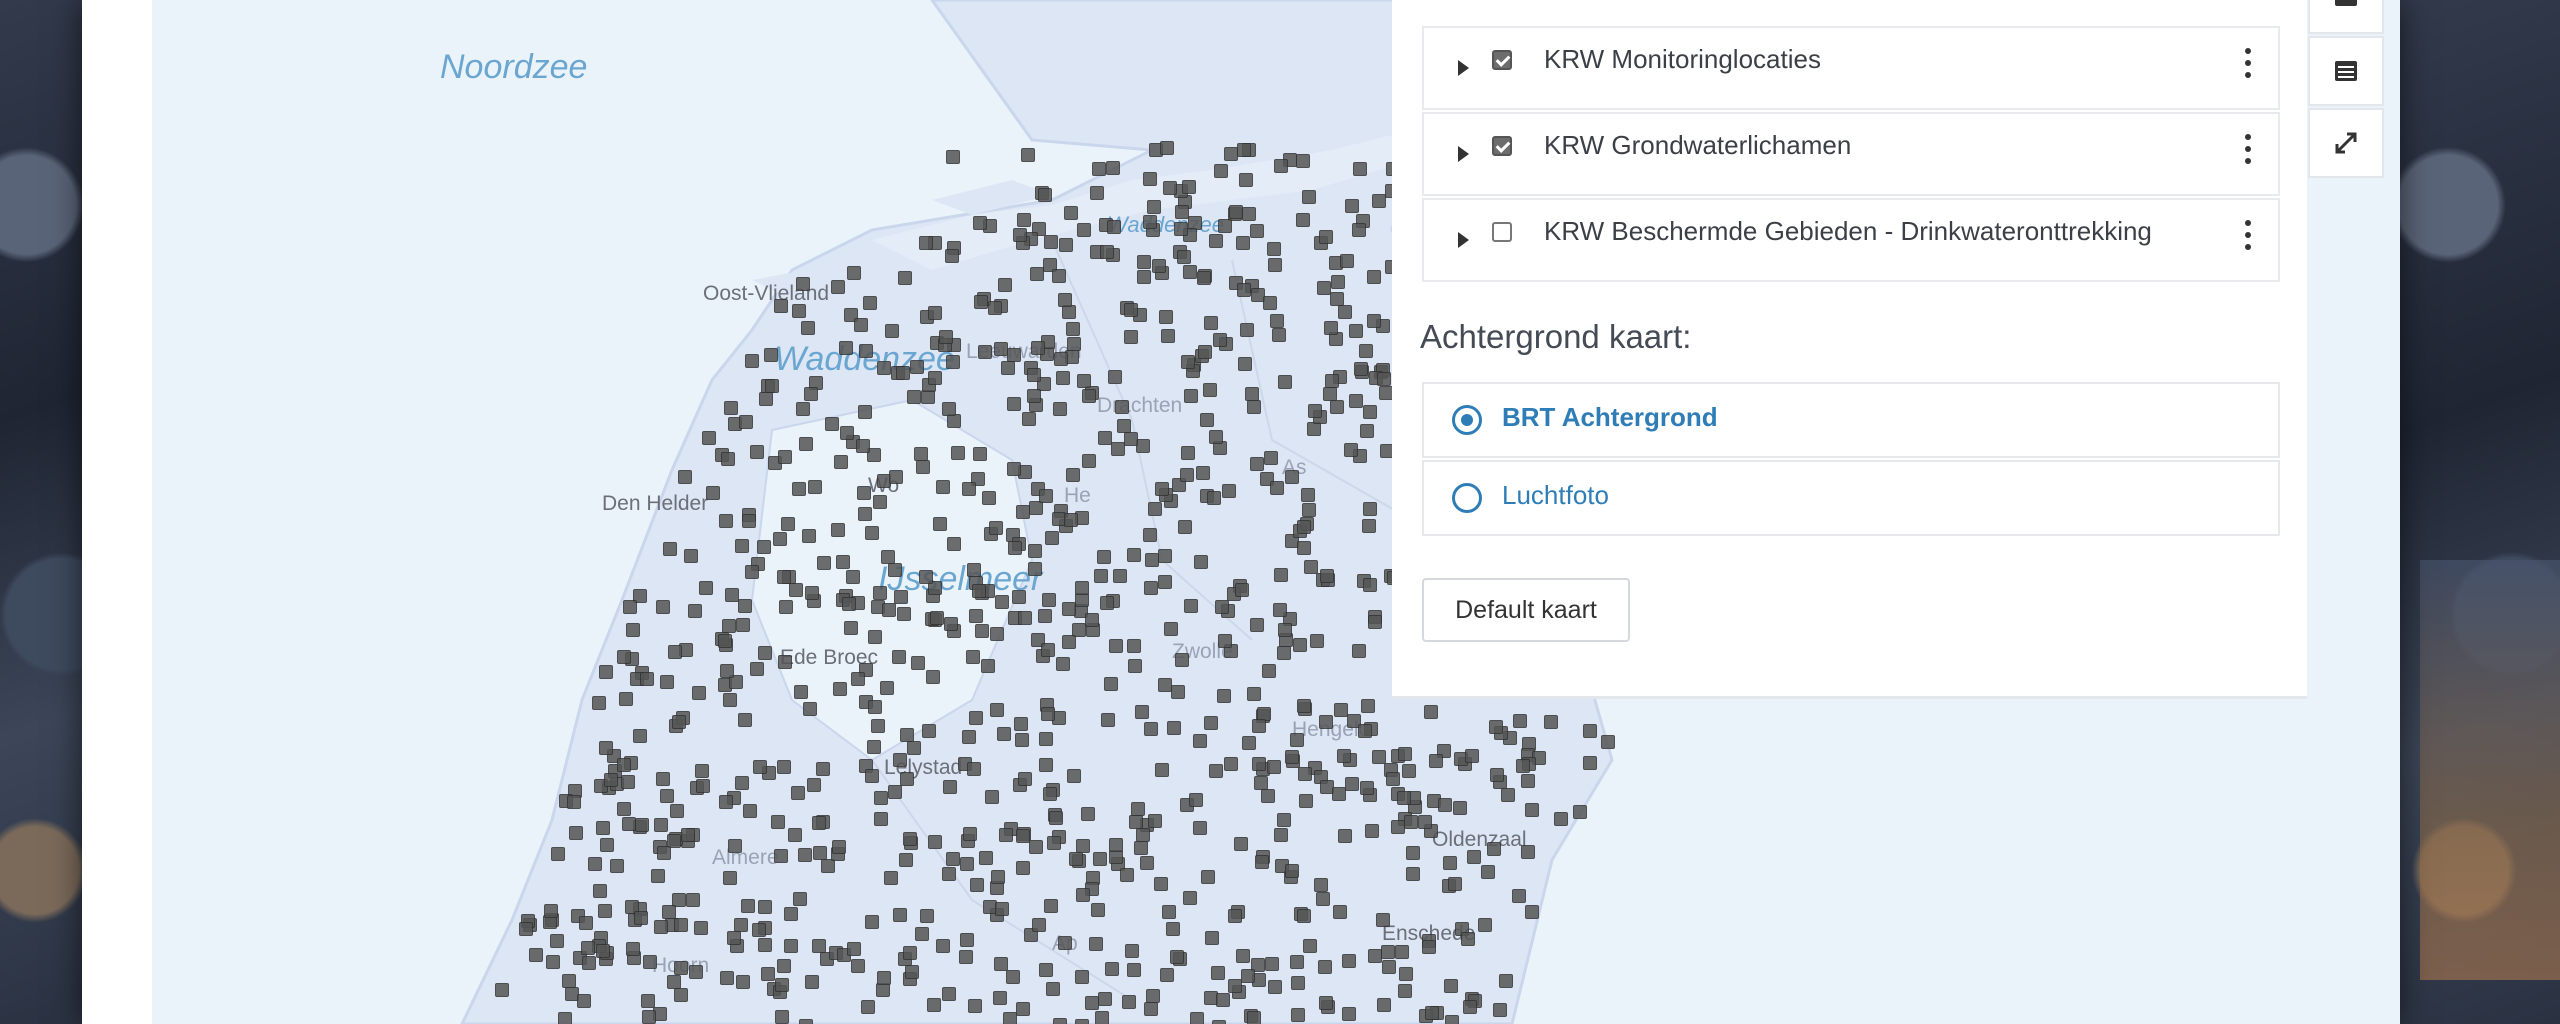  I want to click on kebab-menu-icon, so click(2248, 154).